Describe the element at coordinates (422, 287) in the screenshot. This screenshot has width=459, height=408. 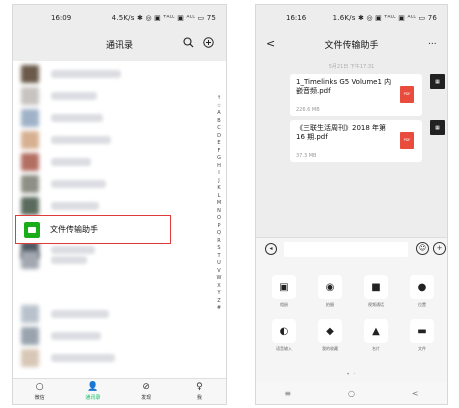
I see `location-pin-icon: ●` at that location.